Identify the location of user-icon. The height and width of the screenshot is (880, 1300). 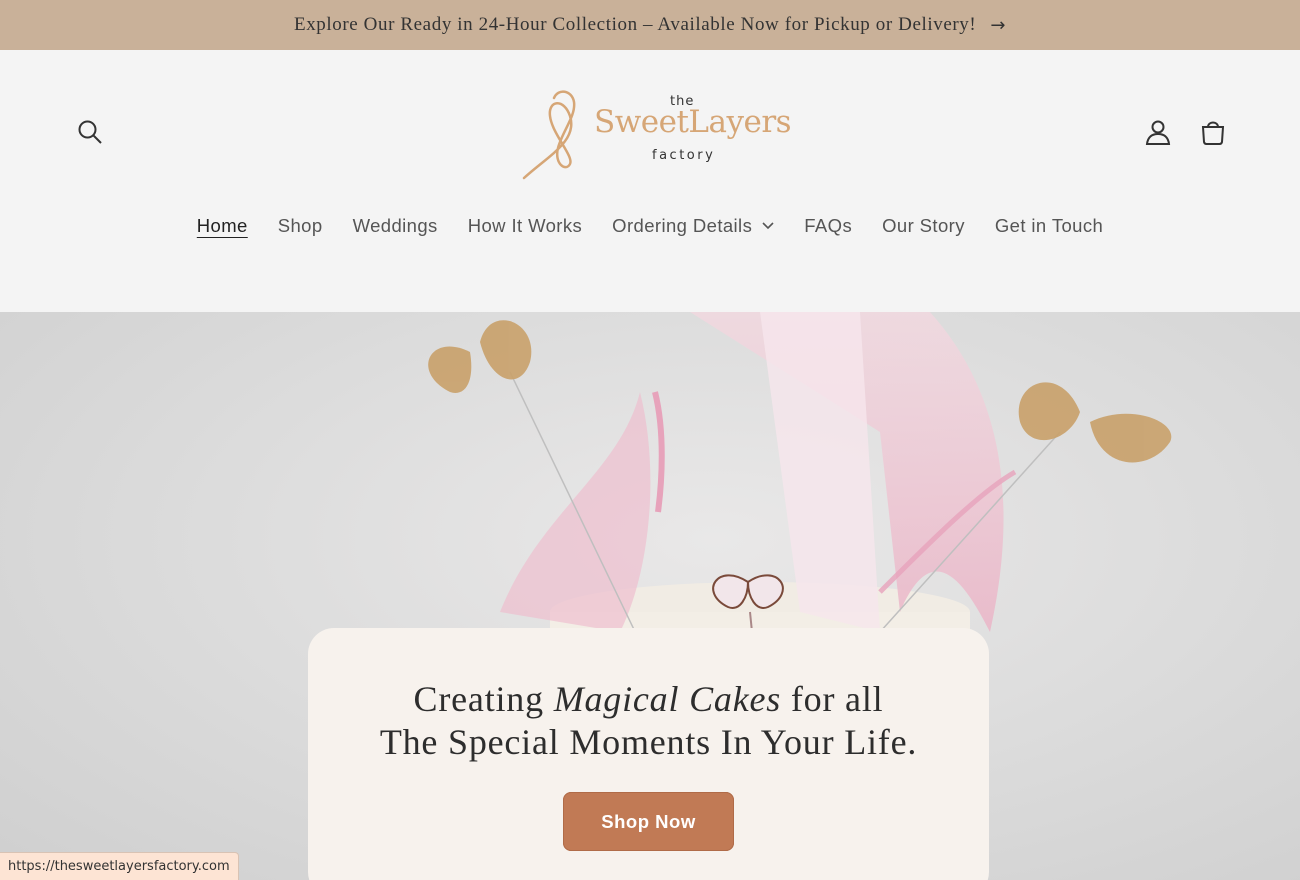
(1158, 132).